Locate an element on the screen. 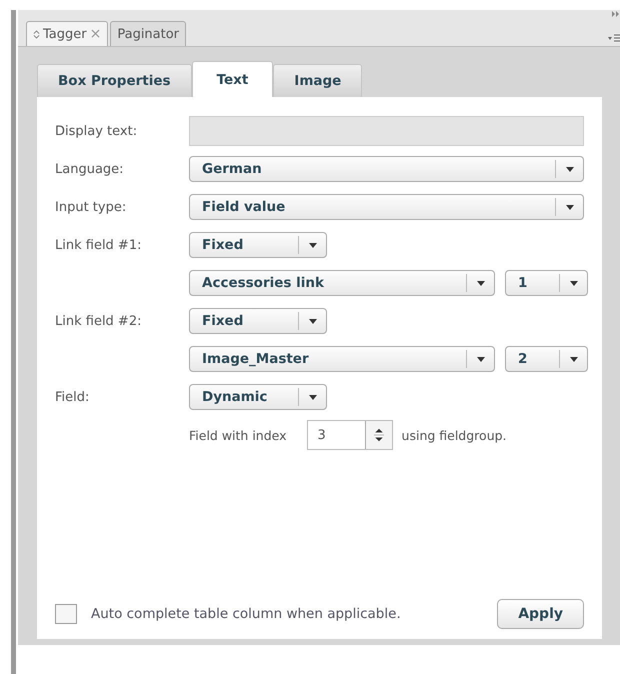 The image size is (620, 674). field-label: Field: is located at coordinates (72, 397).